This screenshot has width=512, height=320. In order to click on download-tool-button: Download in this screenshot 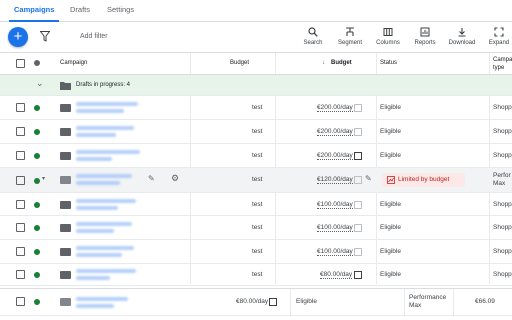, I will do `click(462, 36)`.